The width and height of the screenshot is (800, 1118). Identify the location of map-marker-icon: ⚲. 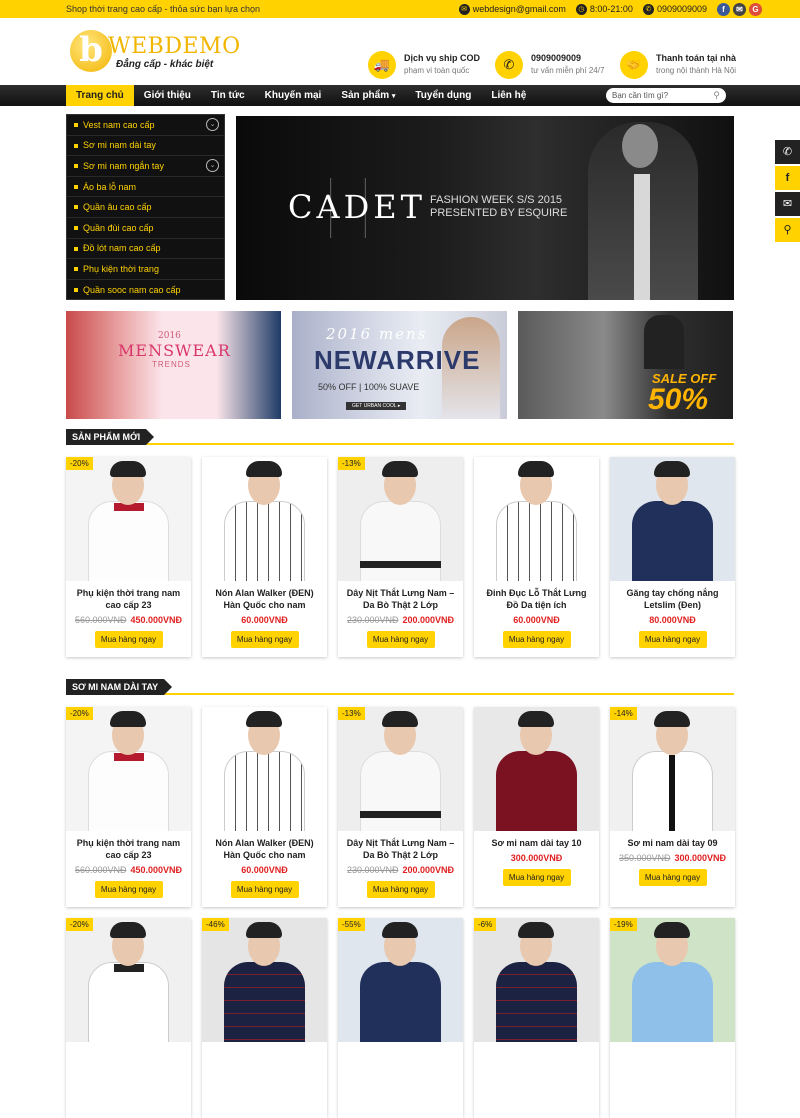
(787, 230).